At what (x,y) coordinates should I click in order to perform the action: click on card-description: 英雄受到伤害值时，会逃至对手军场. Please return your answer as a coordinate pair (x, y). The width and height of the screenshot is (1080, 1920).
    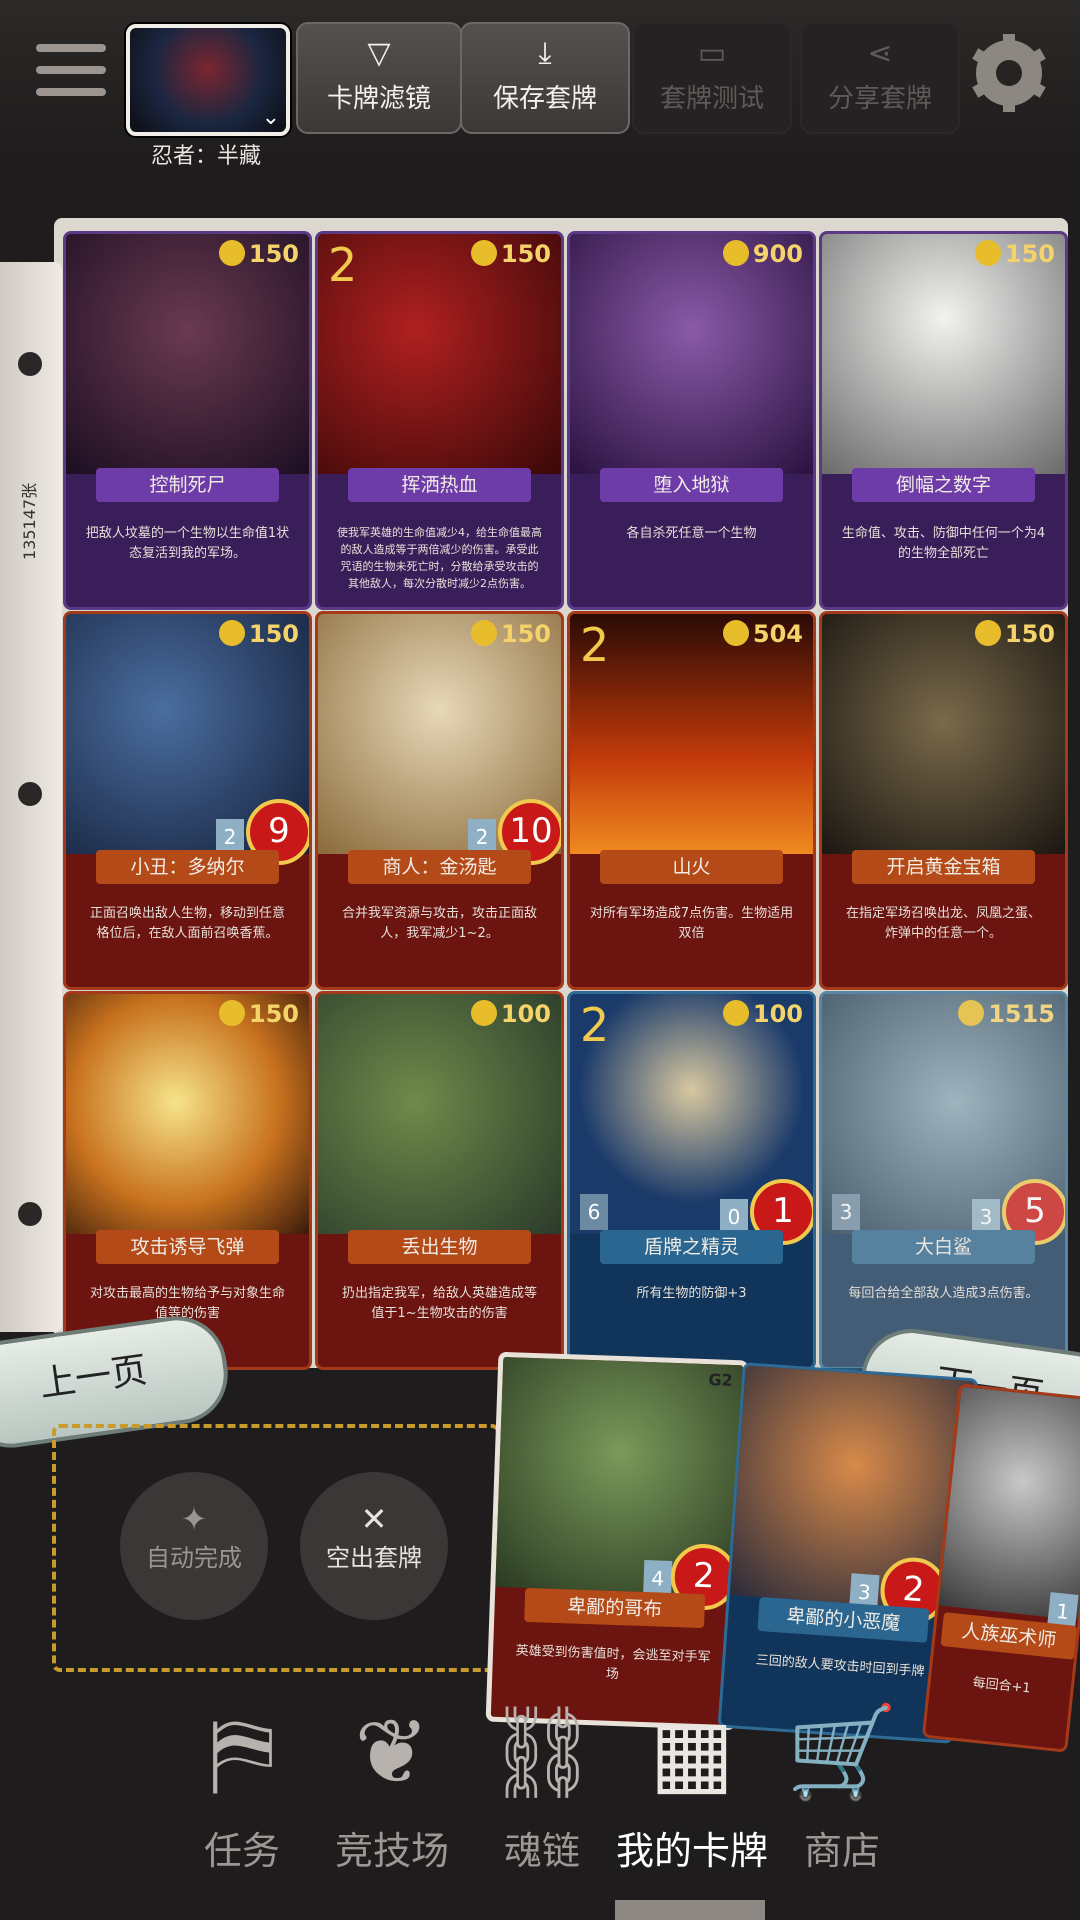
    Looking at the image, I should click on (613, 1663).